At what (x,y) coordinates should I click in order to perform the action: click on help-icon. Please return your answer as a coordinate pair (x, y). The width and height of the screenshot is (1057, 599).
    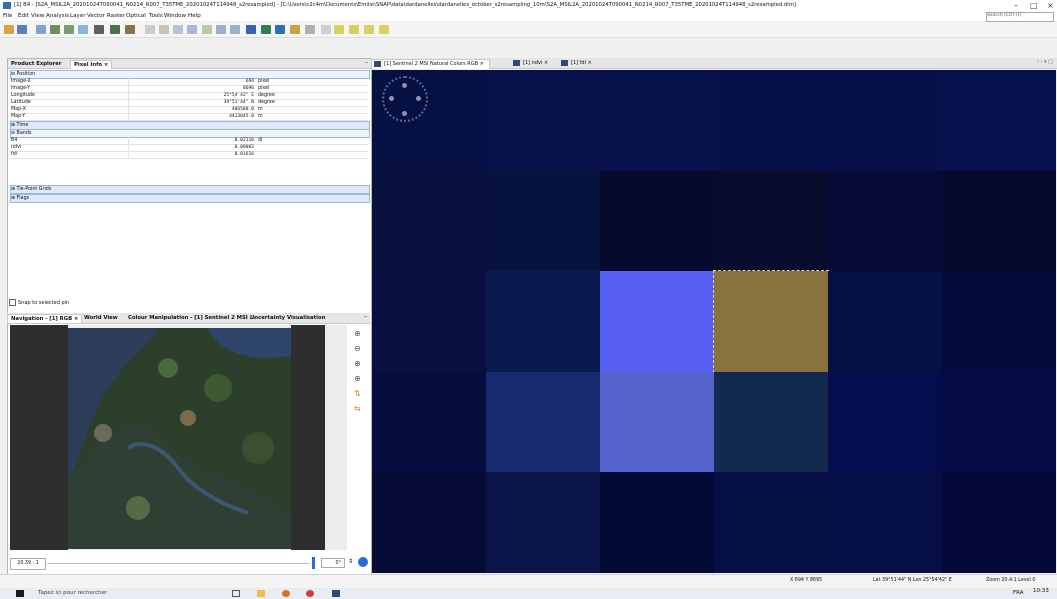
    Looking at the image, I should click on (363, 562).